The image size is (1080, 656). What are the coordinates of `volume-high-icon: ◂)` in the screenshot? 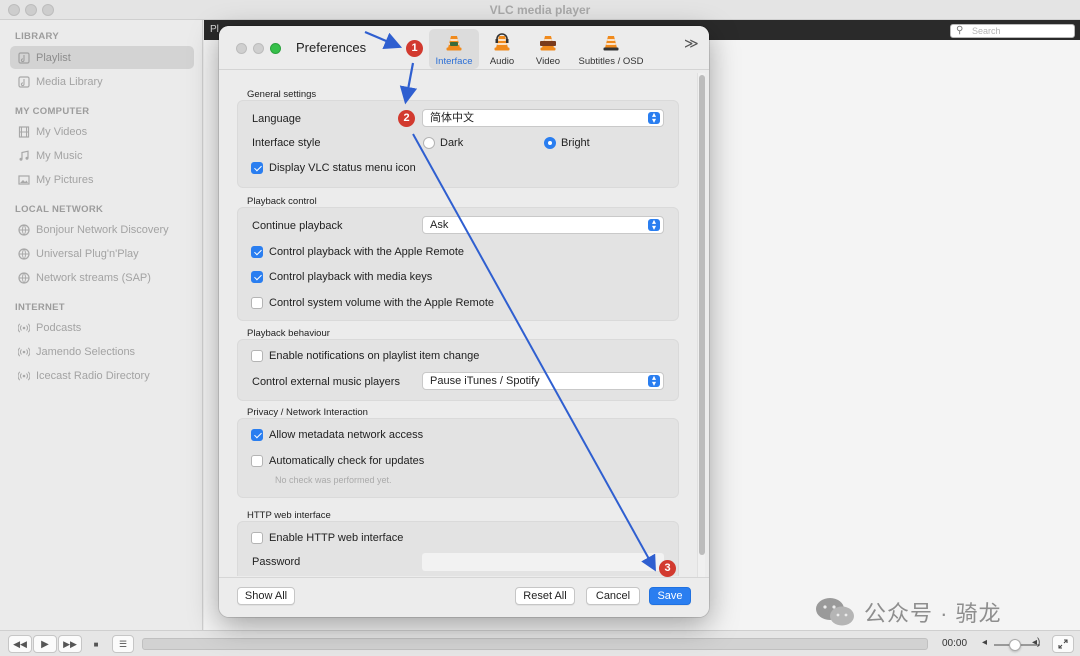 It's located at (1036, 642).